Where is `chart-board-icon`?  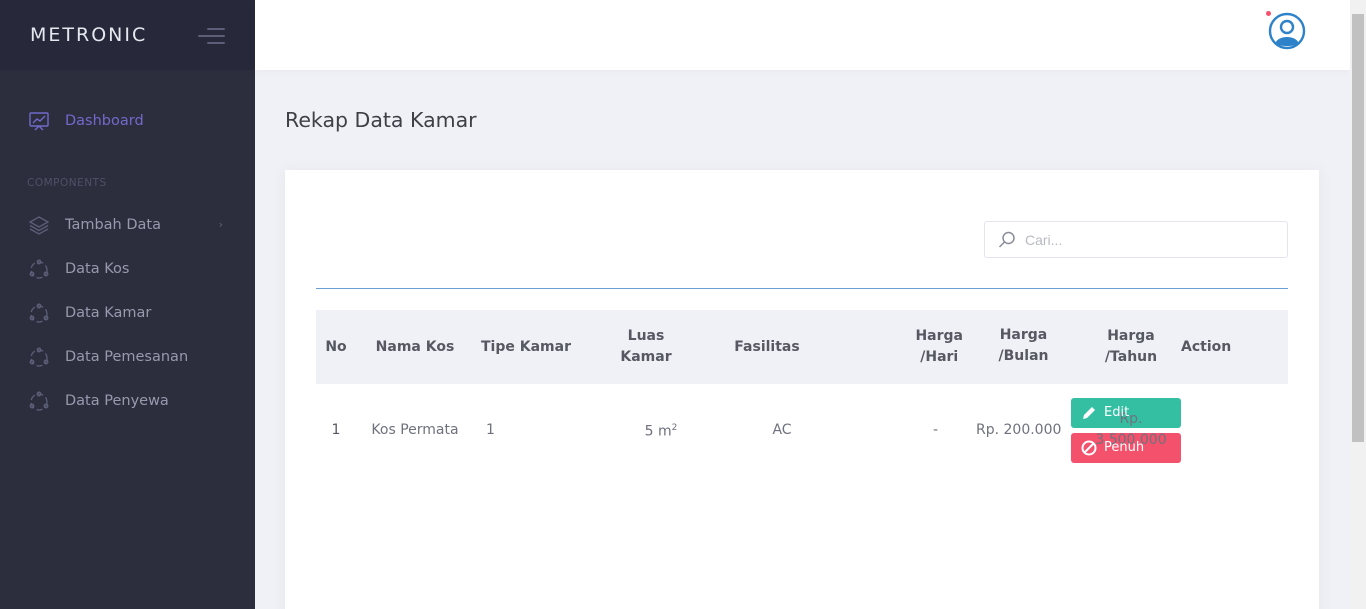 chart-board-icon is located at coordinates (39, 121).